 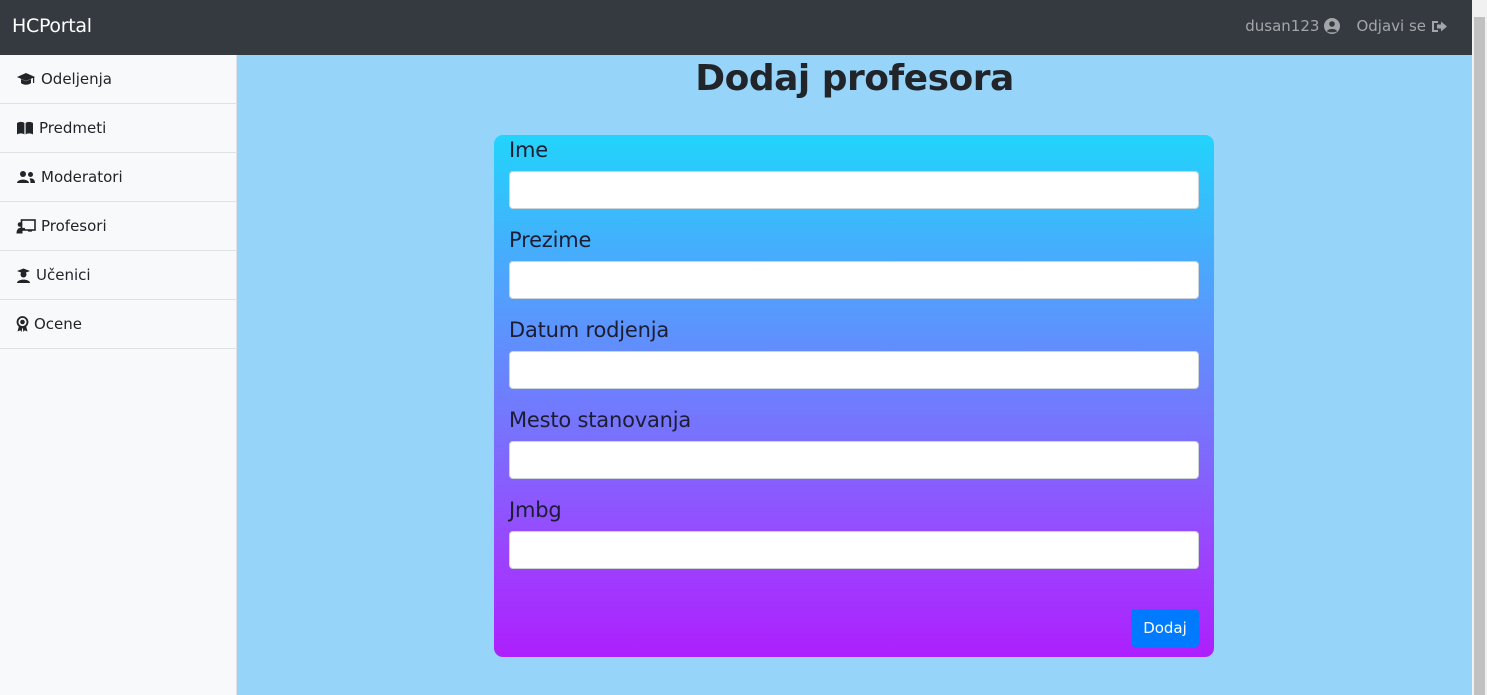 I want to click on dodaj-button: Dodaj, so click(x=1165, y=628).